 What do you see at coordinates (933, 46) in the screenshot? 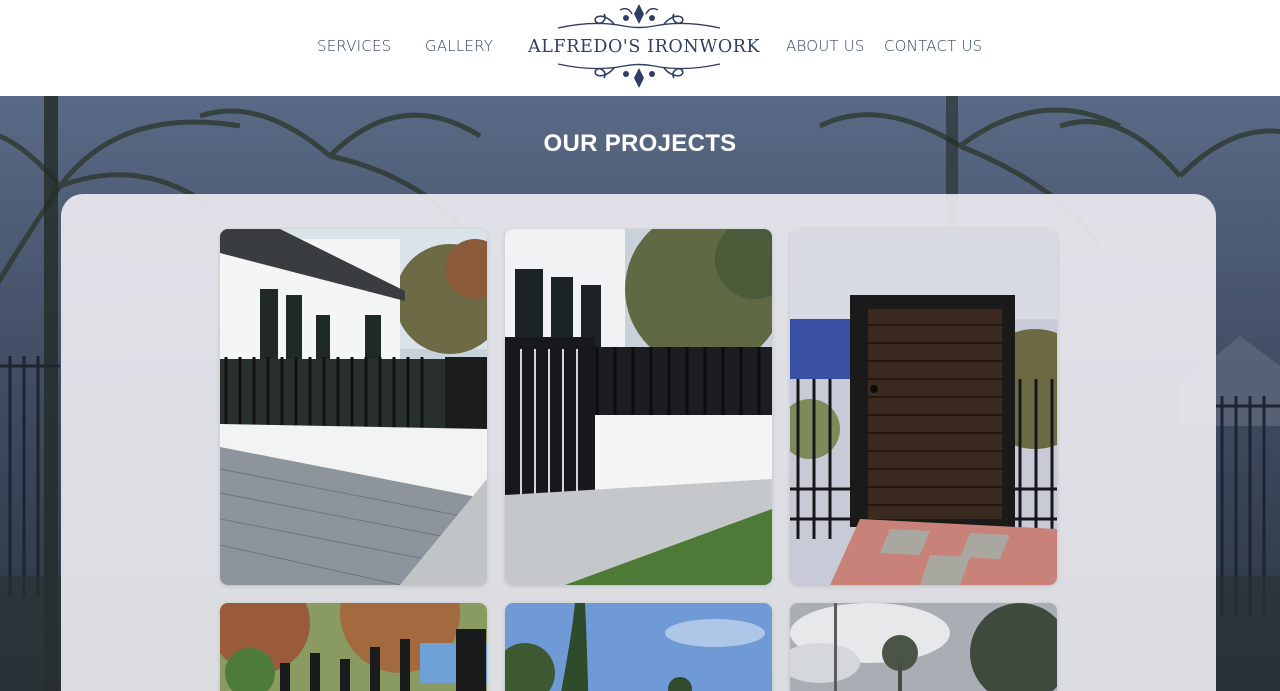
I see `nav-contact-link: CONTACT US` at bounding box center [933, 46].